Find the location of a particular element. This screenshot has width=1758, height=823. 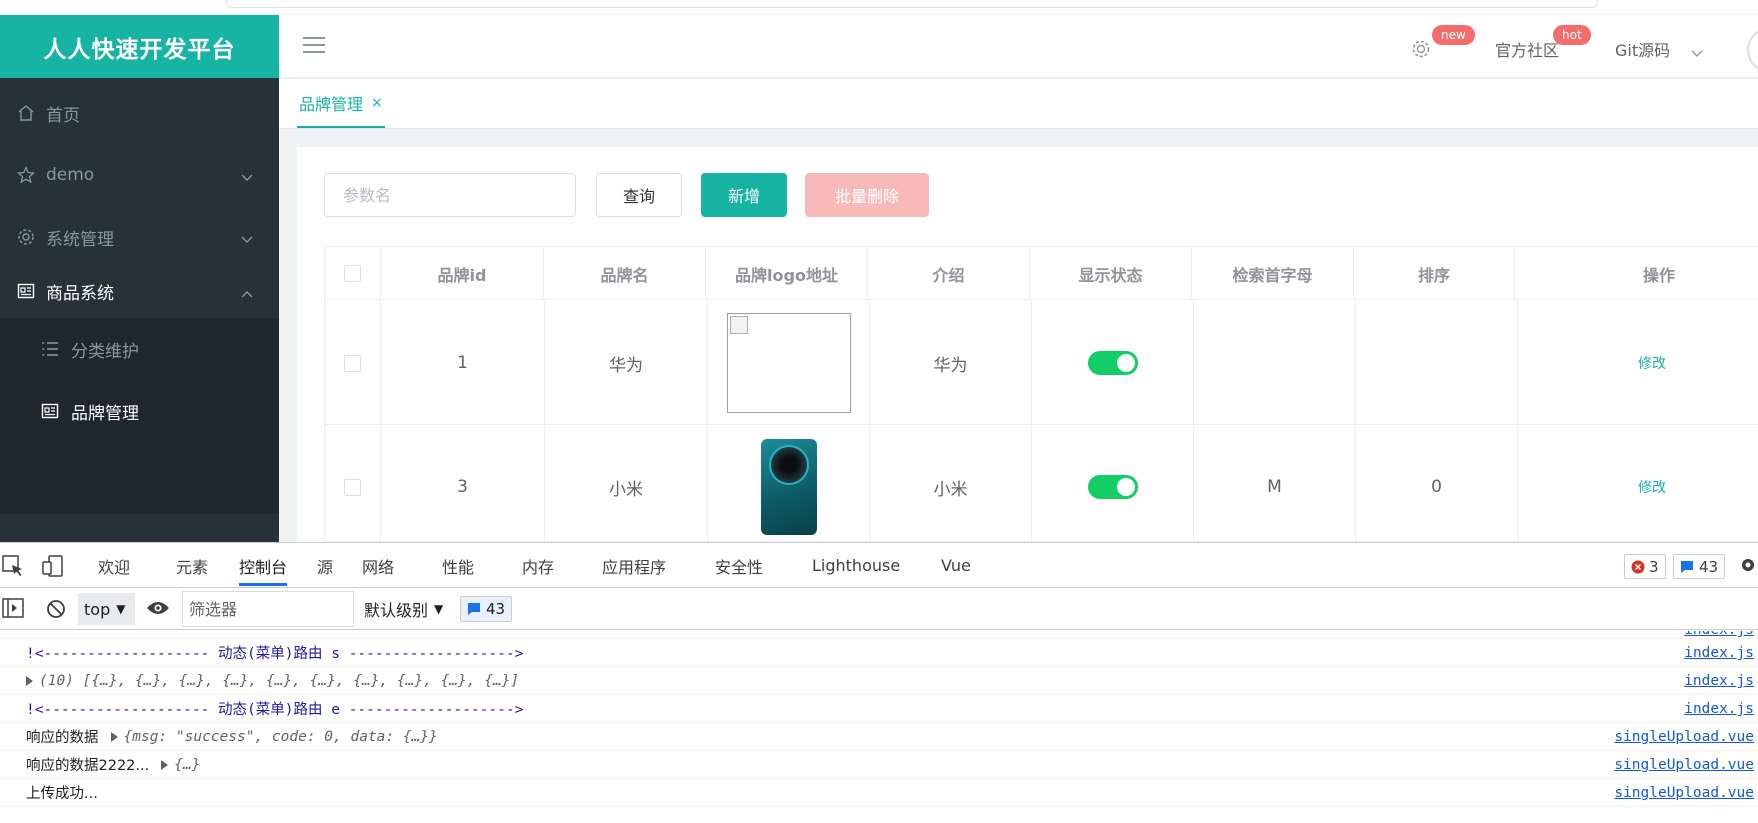

devtools-tab-console: 控制台 is located at coordinates (263, 565).